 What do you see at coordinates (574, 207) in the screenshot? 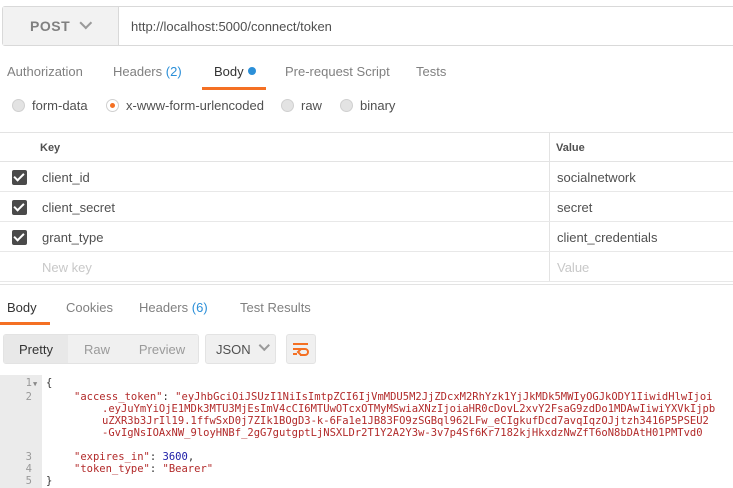
I see `param-value: secret` at bounding box center [574, 207].